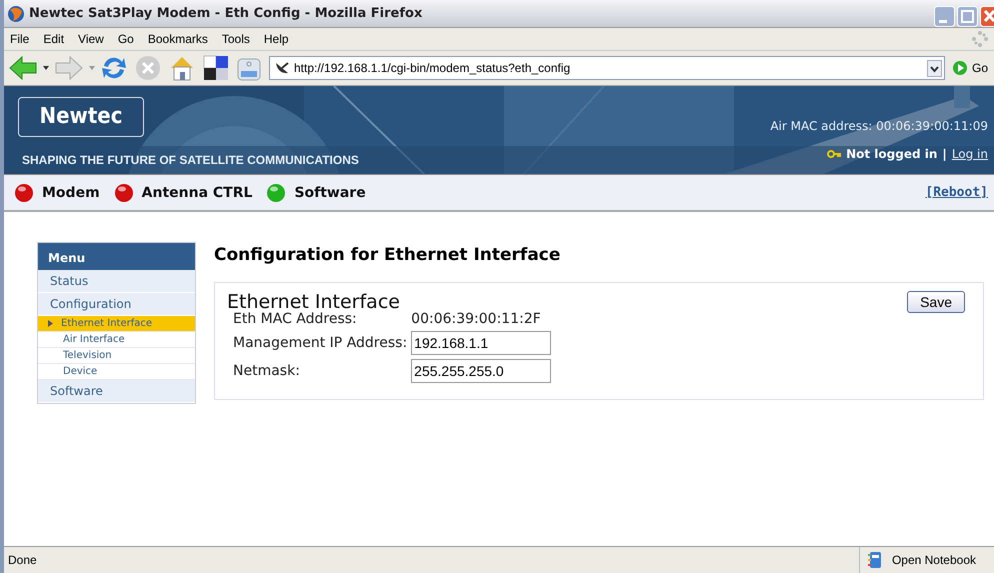 Image resolution: width=994 pixels, height=573 pixels. Describe the element at coordinates (607, 68) in the screenshot. I see `address-field: http://192.168.1.1/cgi-bin/modem_status?eth_config` at that location.